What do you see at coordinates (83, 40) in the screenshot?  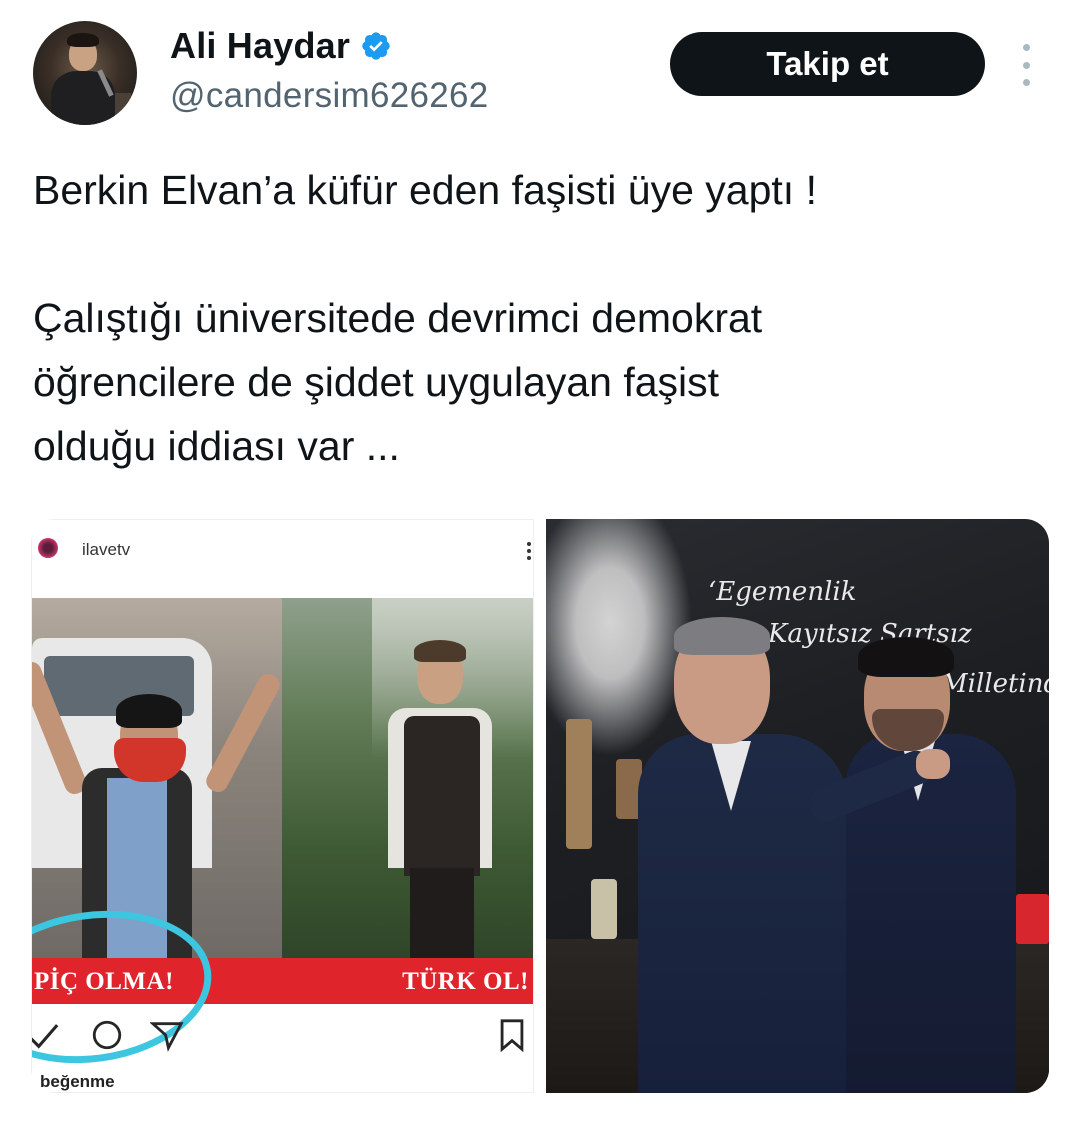 I see `avatar-hair` at bounding box center [83, 40].